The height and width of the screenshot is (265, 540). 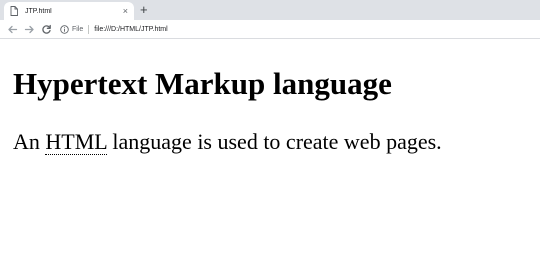 I want to click on tab-strip: JTP.html × +, so click(x=270, y=10).